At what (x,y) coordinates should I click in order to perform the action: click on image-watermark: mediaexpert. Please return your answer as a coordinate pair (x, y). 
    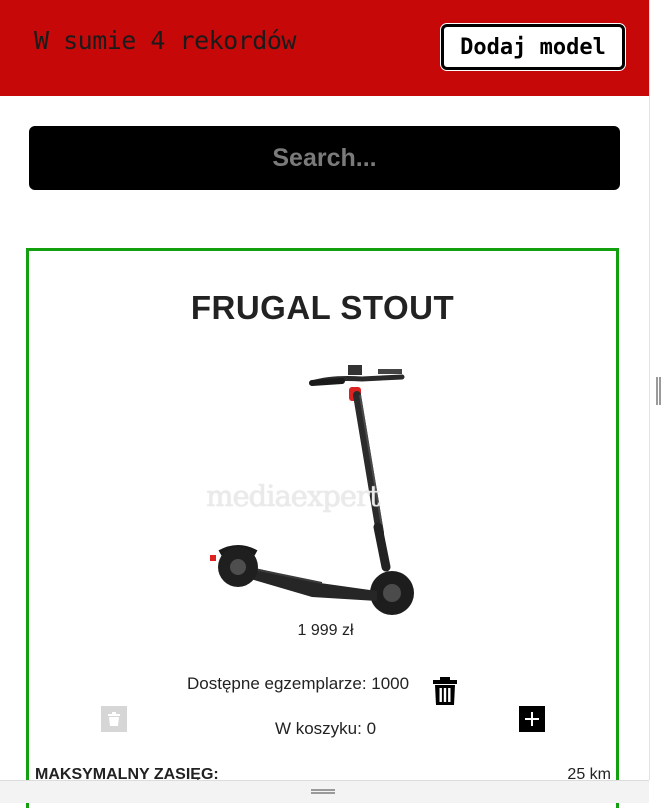
    Looking at the image, I should click on (293, 496).